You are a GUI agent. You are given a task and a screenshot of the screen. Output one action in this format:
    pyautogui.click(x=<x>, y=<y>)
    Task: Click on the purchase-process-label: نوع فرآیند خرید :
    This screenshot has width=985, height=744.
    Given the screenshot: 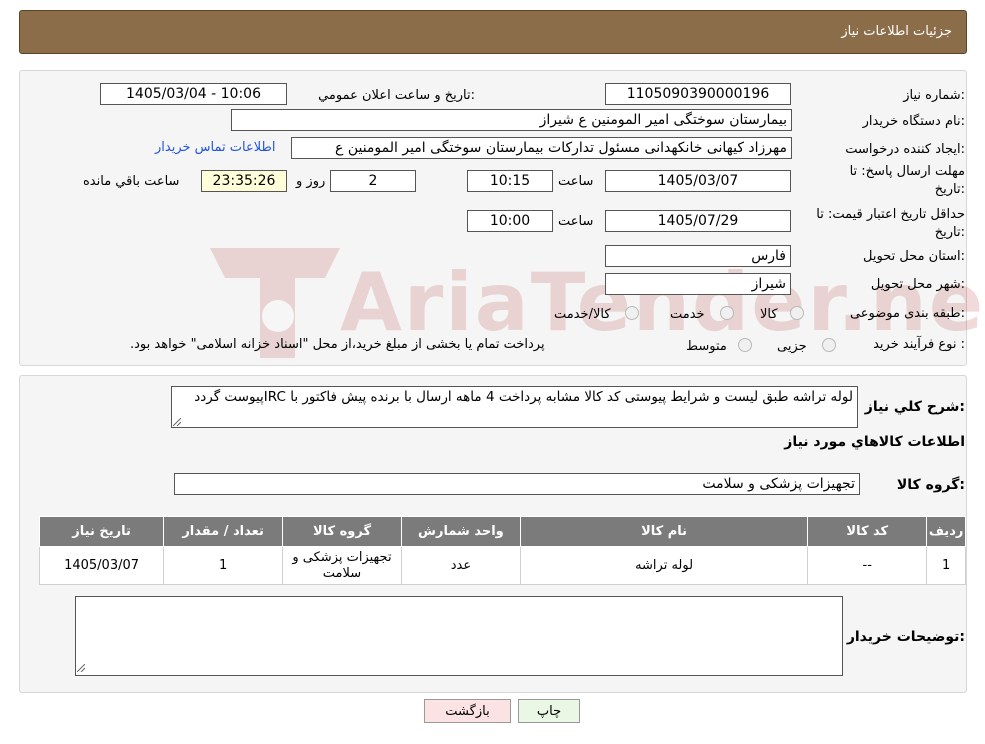 What is the action you would take?
    pyautogui.click(x=919, y=344)
    